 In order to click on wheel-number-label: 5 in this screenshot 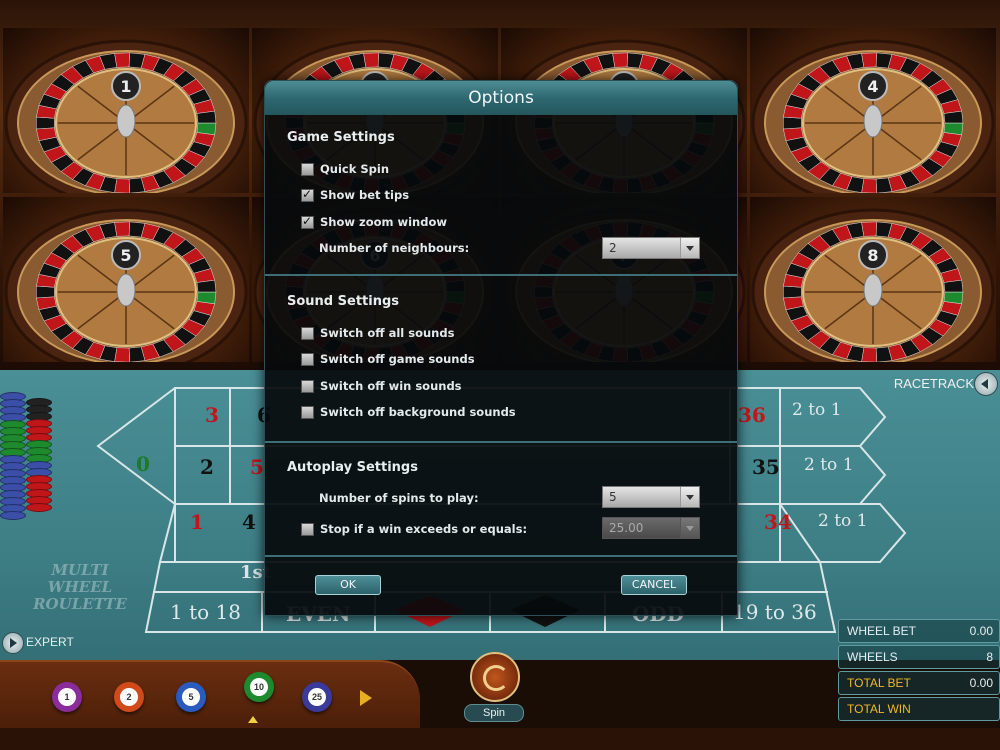, I will do `click(125, 255)`.